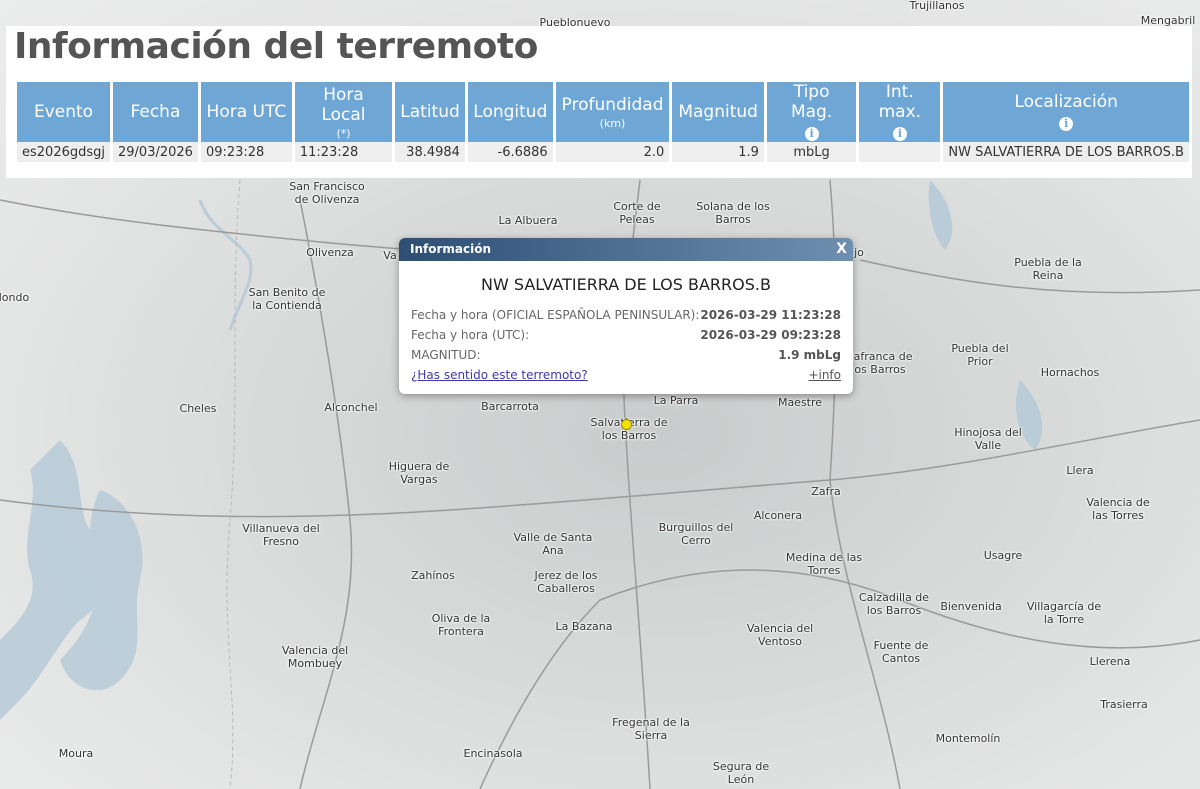 The width and height of the screenshot is (1200, 789). Describe the element at coordinates (343, 133) in the screenshot. I see `header-hora-local-note: (*)` at that location.